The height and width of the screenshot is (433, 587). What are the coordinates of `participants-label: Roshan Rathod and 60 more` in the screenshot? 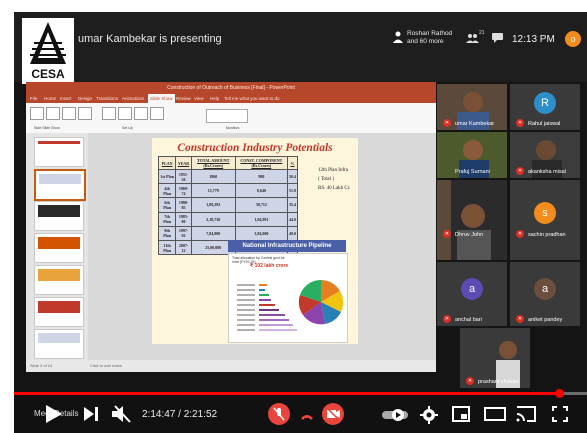 It's located at (430, 37).